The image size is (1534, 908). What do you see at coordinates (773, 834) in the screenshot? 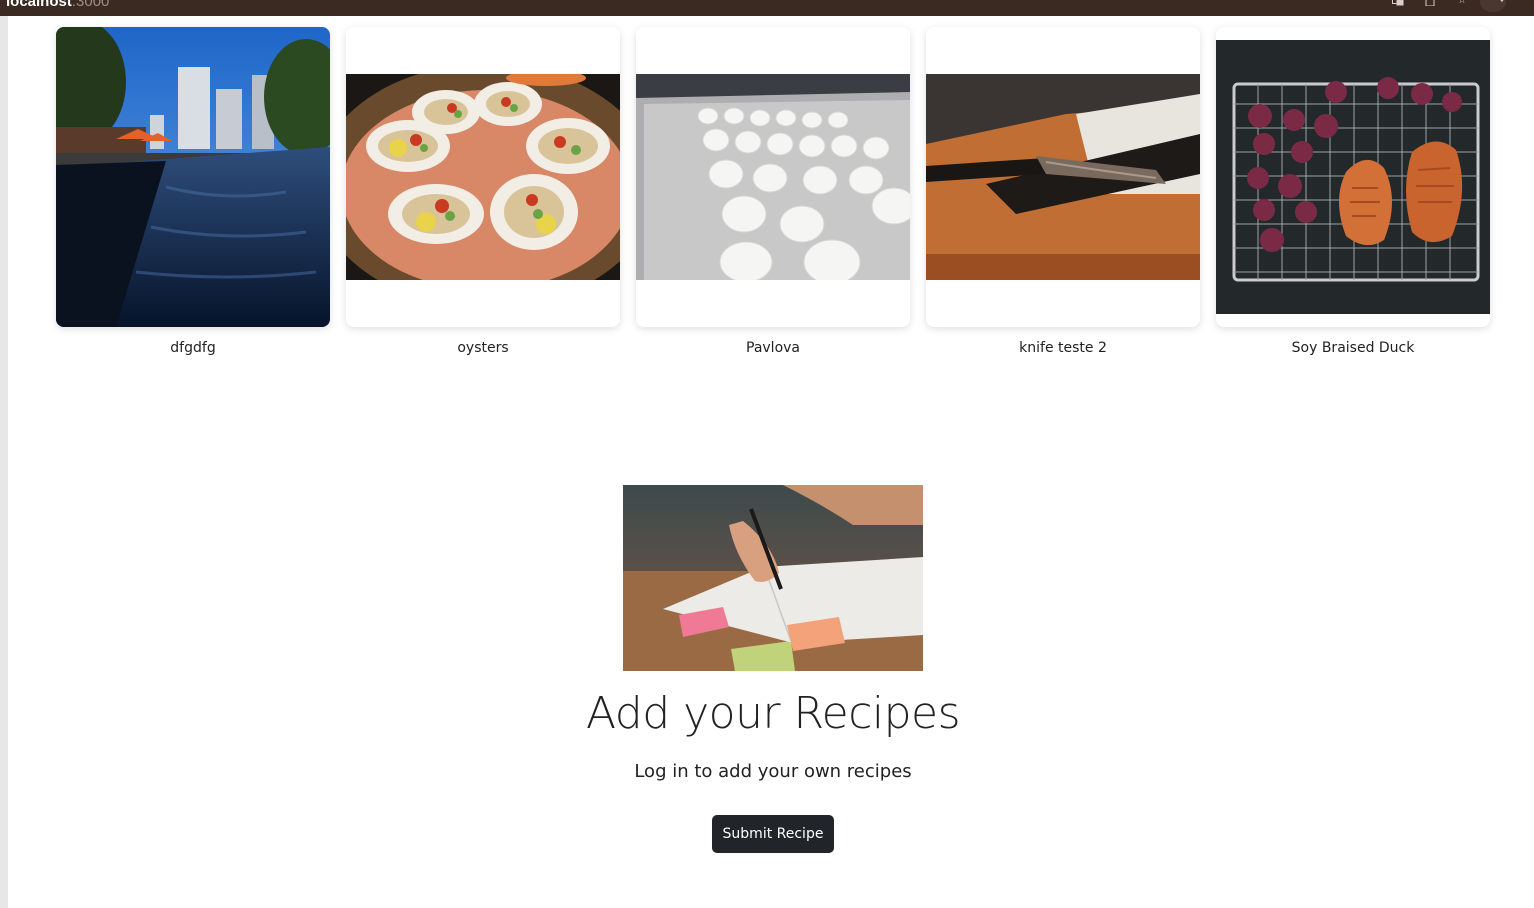
I see `submit-recipe-button: Submit Recipe` at bounding box center [773, 834].